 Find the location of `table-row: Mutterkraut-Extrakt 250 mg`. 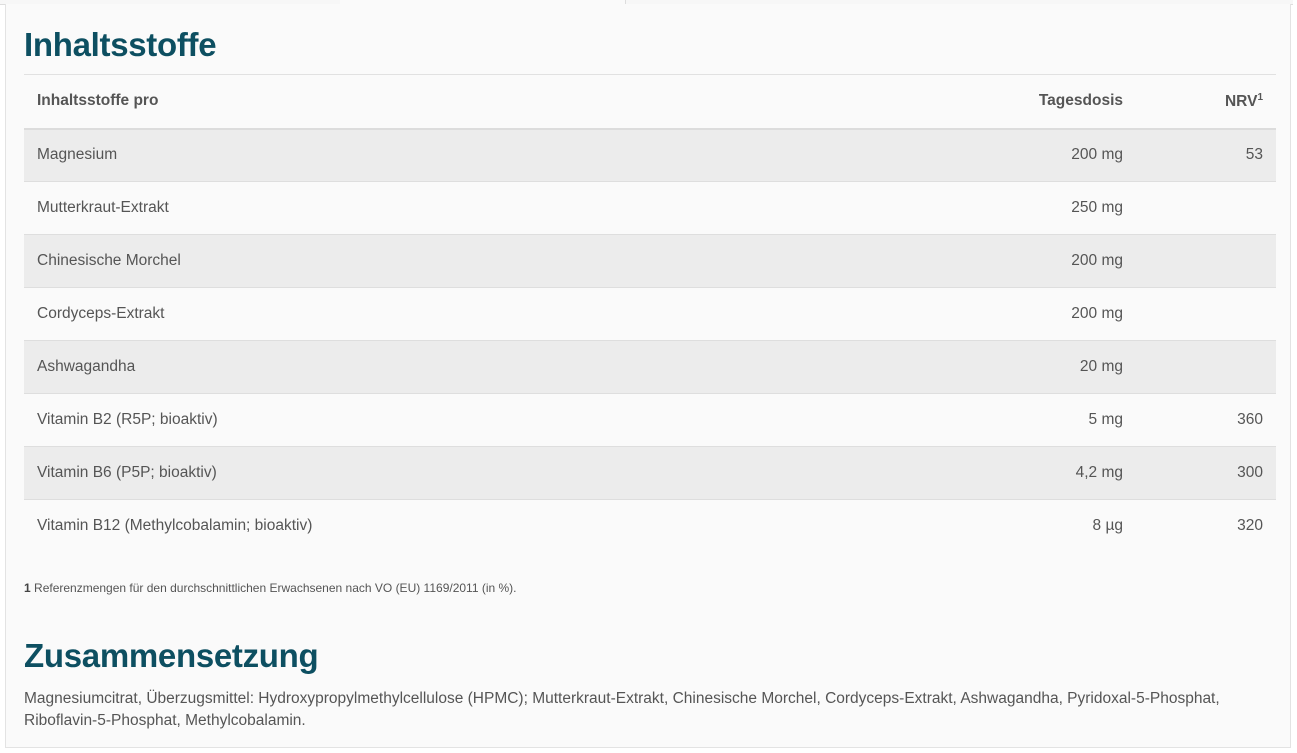

table-row: Mutterkraut-Extrakt 250 mg is located at coordinates (650, 208).